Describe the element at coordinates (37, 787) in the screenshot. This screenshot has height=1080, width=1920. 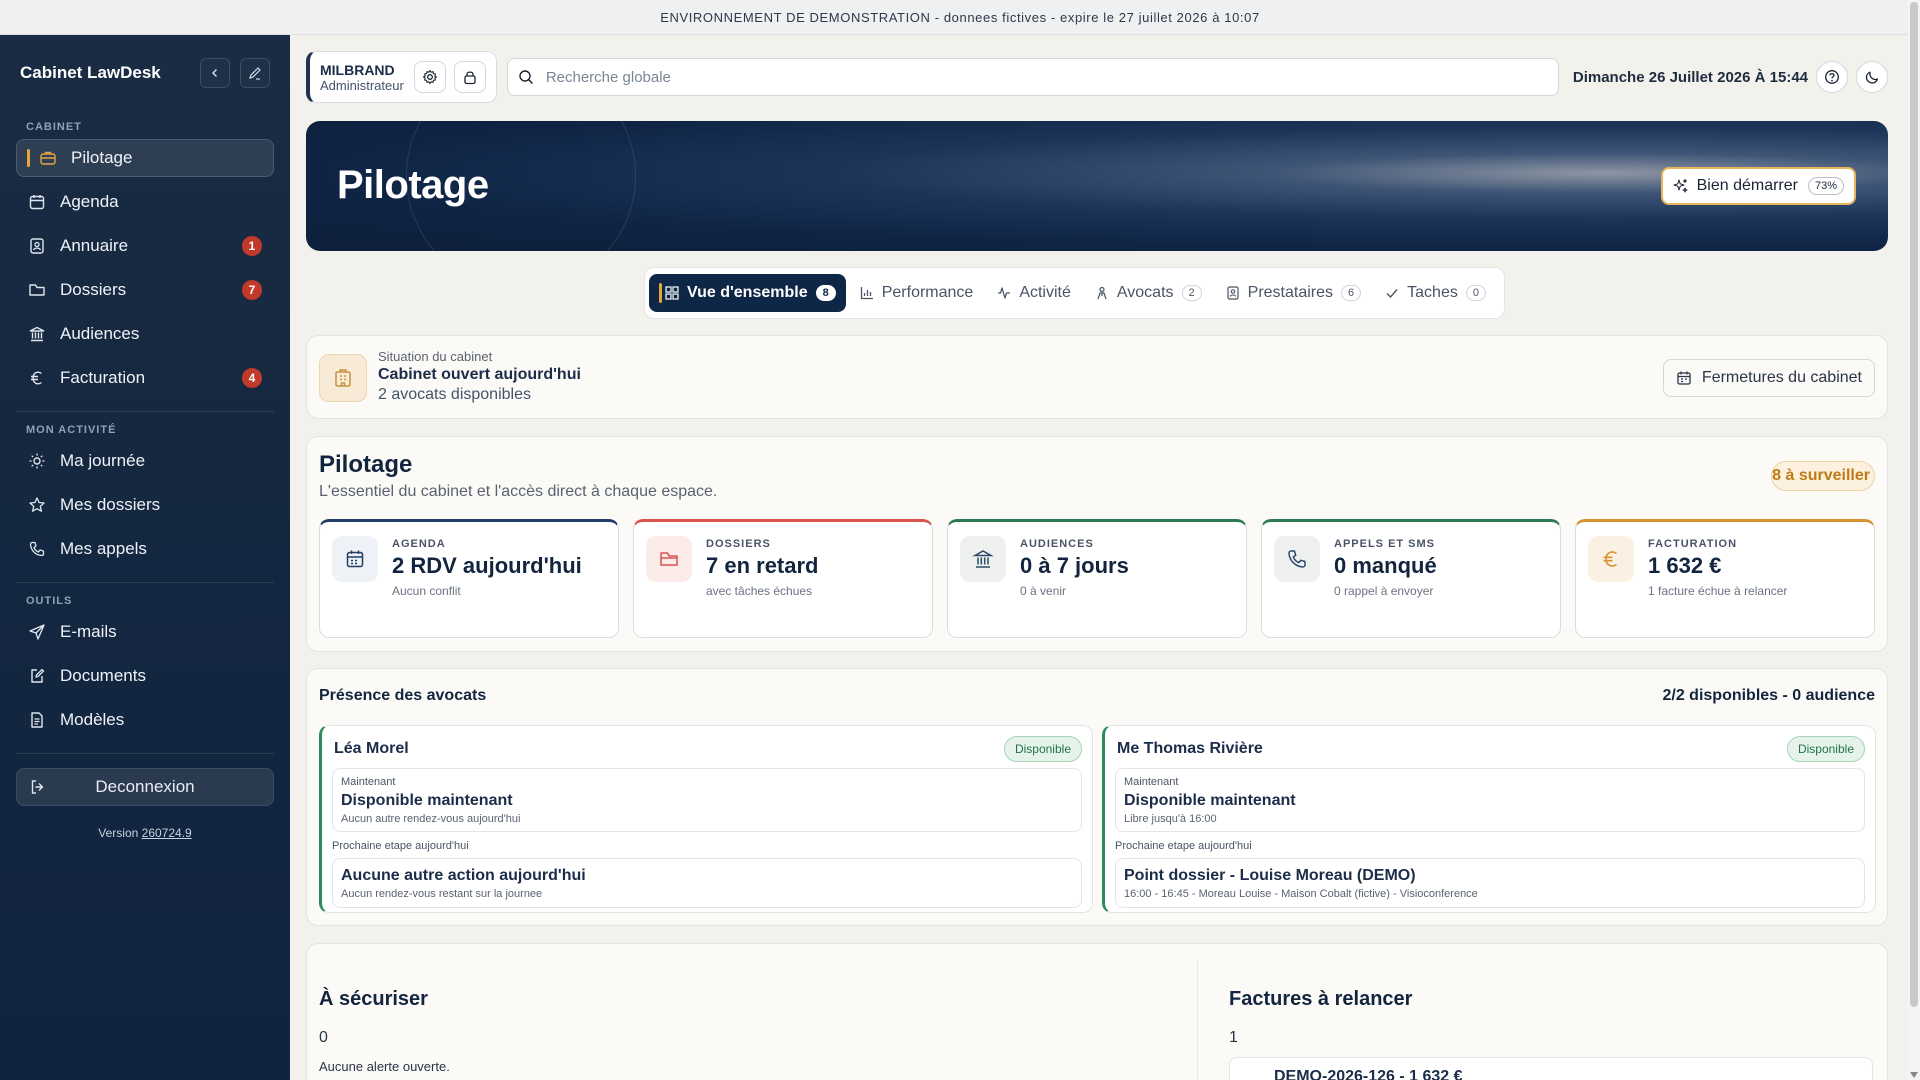
I see `logout-icon` at that location.